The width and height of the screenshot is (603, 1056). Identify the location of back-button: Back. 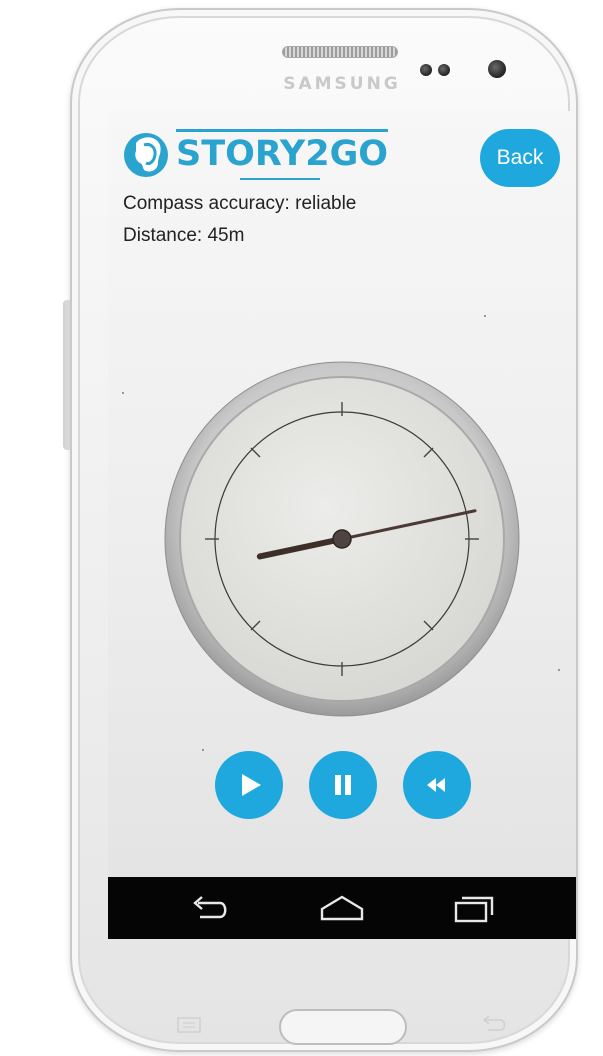
(520, 158).